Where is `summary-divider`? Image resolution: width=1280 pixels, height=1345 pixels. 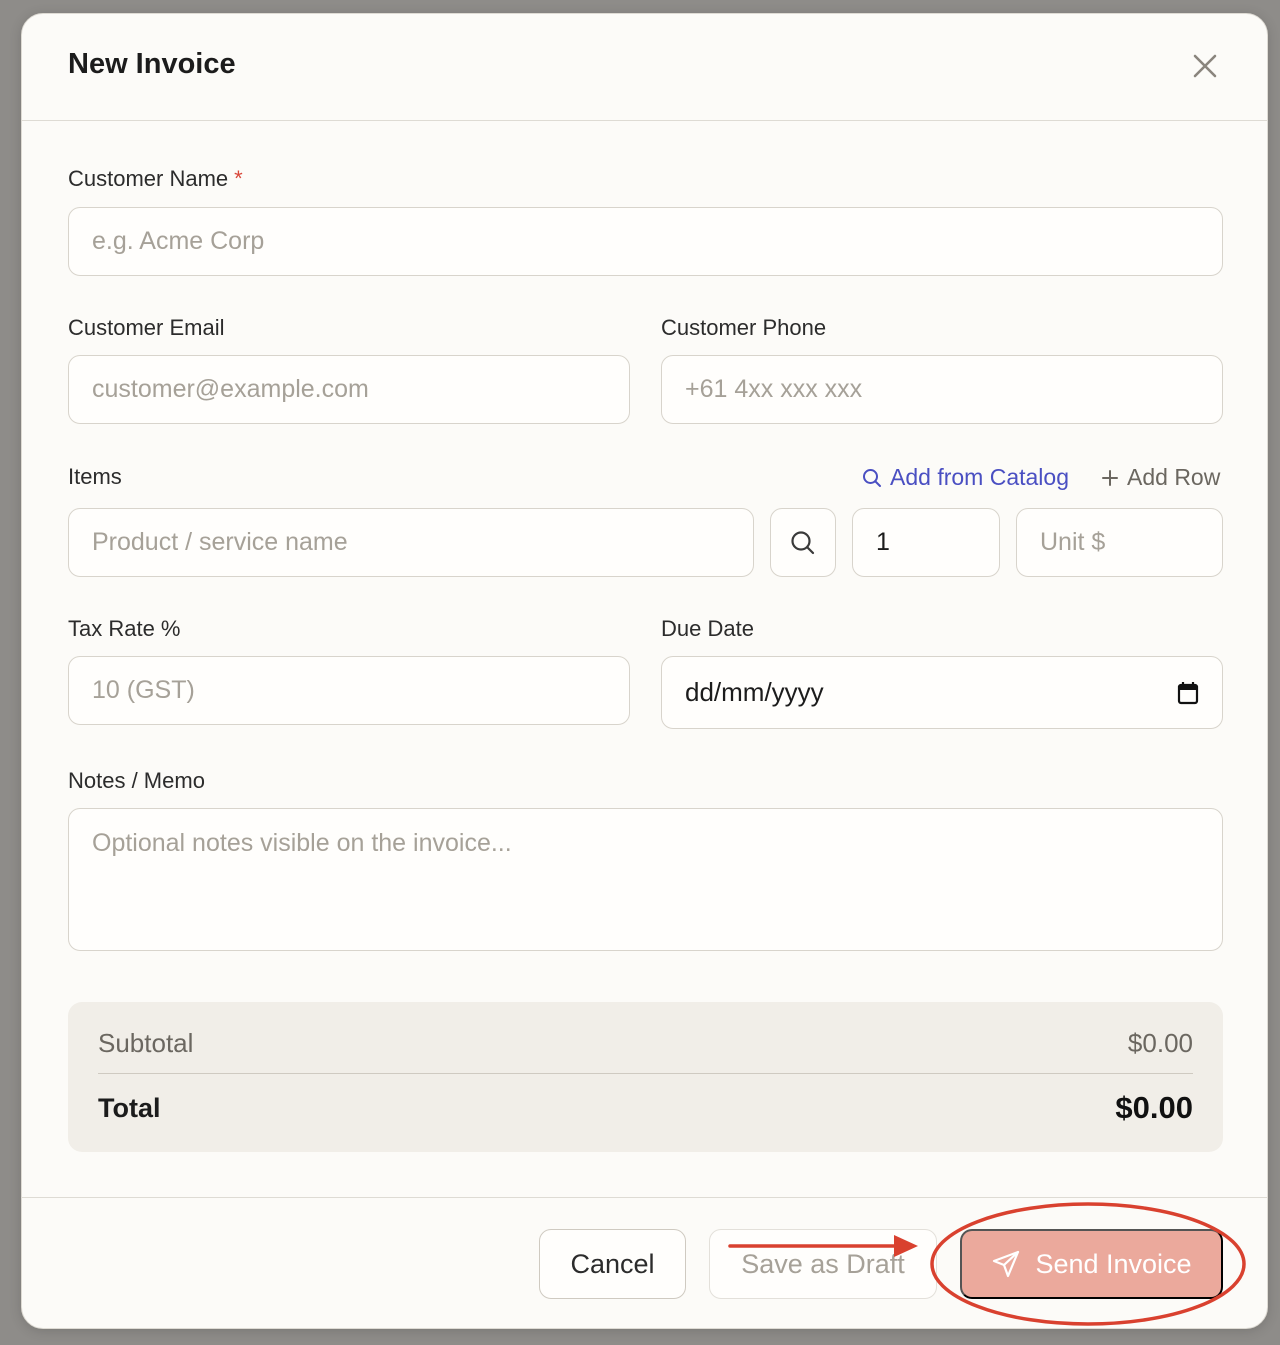 summary-divider is located at coordinates (645, 1073).